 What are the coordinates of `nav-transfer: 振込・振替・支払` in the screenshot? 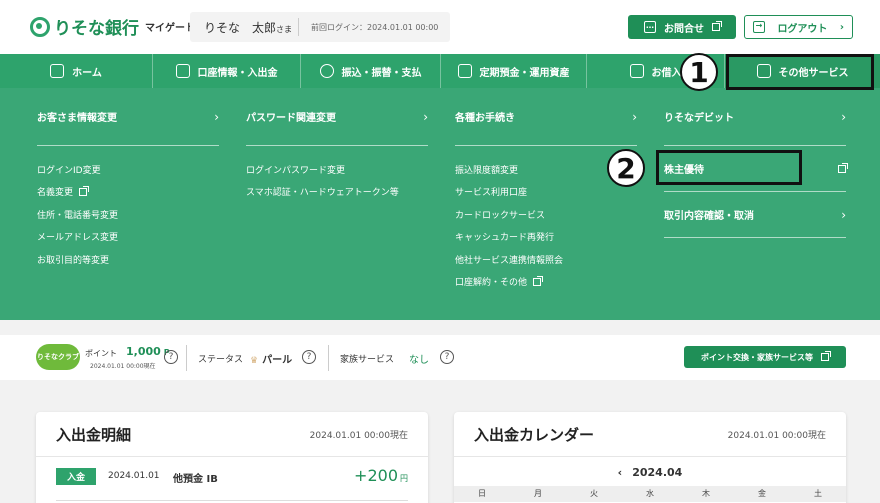 It's located at (371, 71).